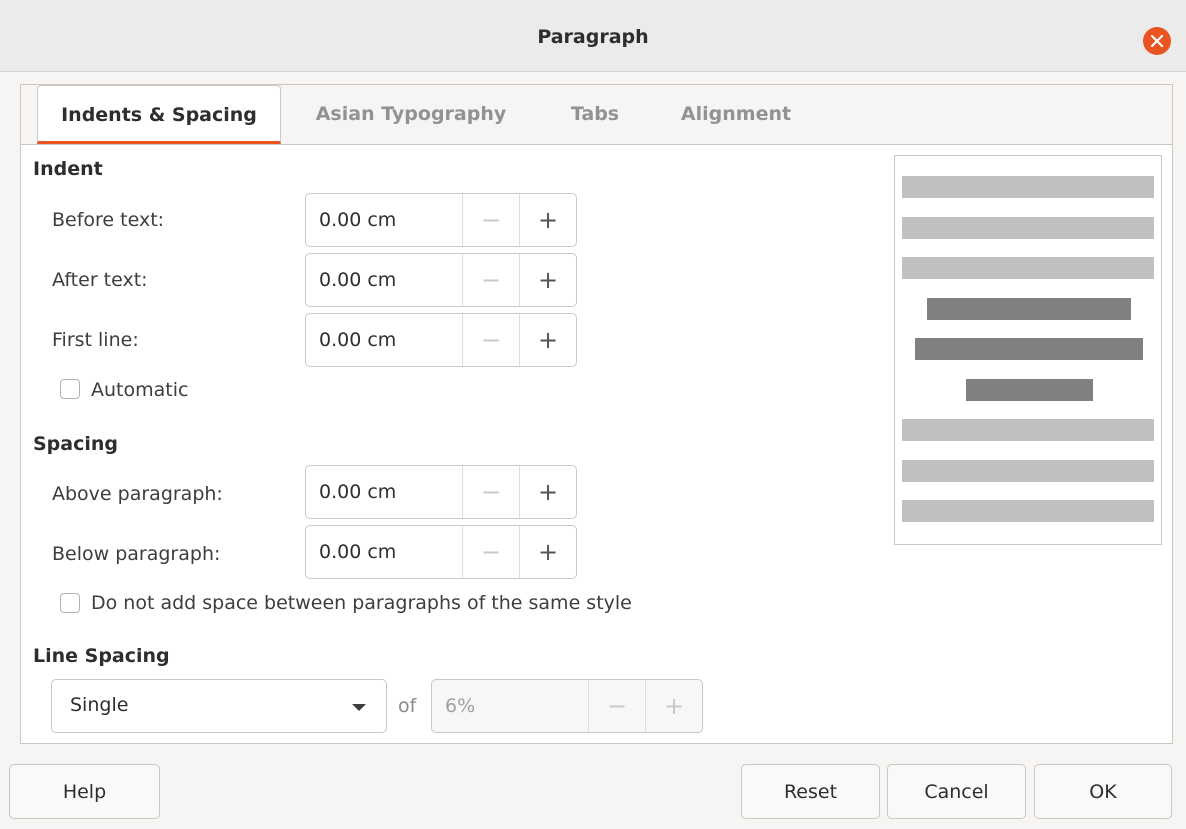  What do you see at coordinates (95, 340) in the screenshot?
I see `first-line-label: First line:` at bounding box center [95, 340].